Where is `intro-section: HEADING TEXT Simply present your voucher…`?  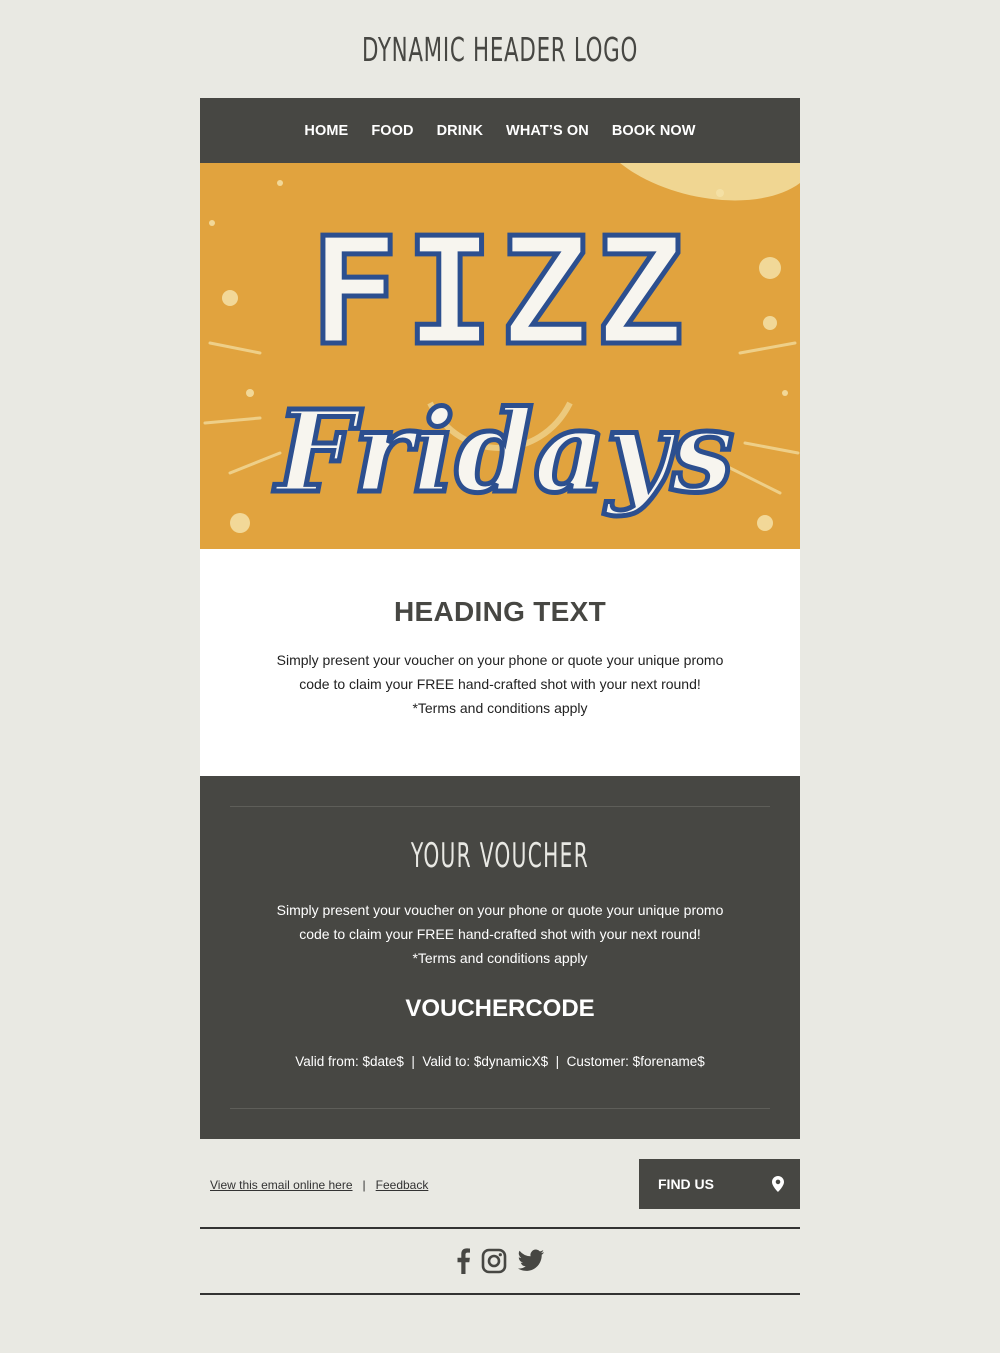 intro-section: HEADING TEXT Simply present your voucher… is located at coordinates (500, 662).